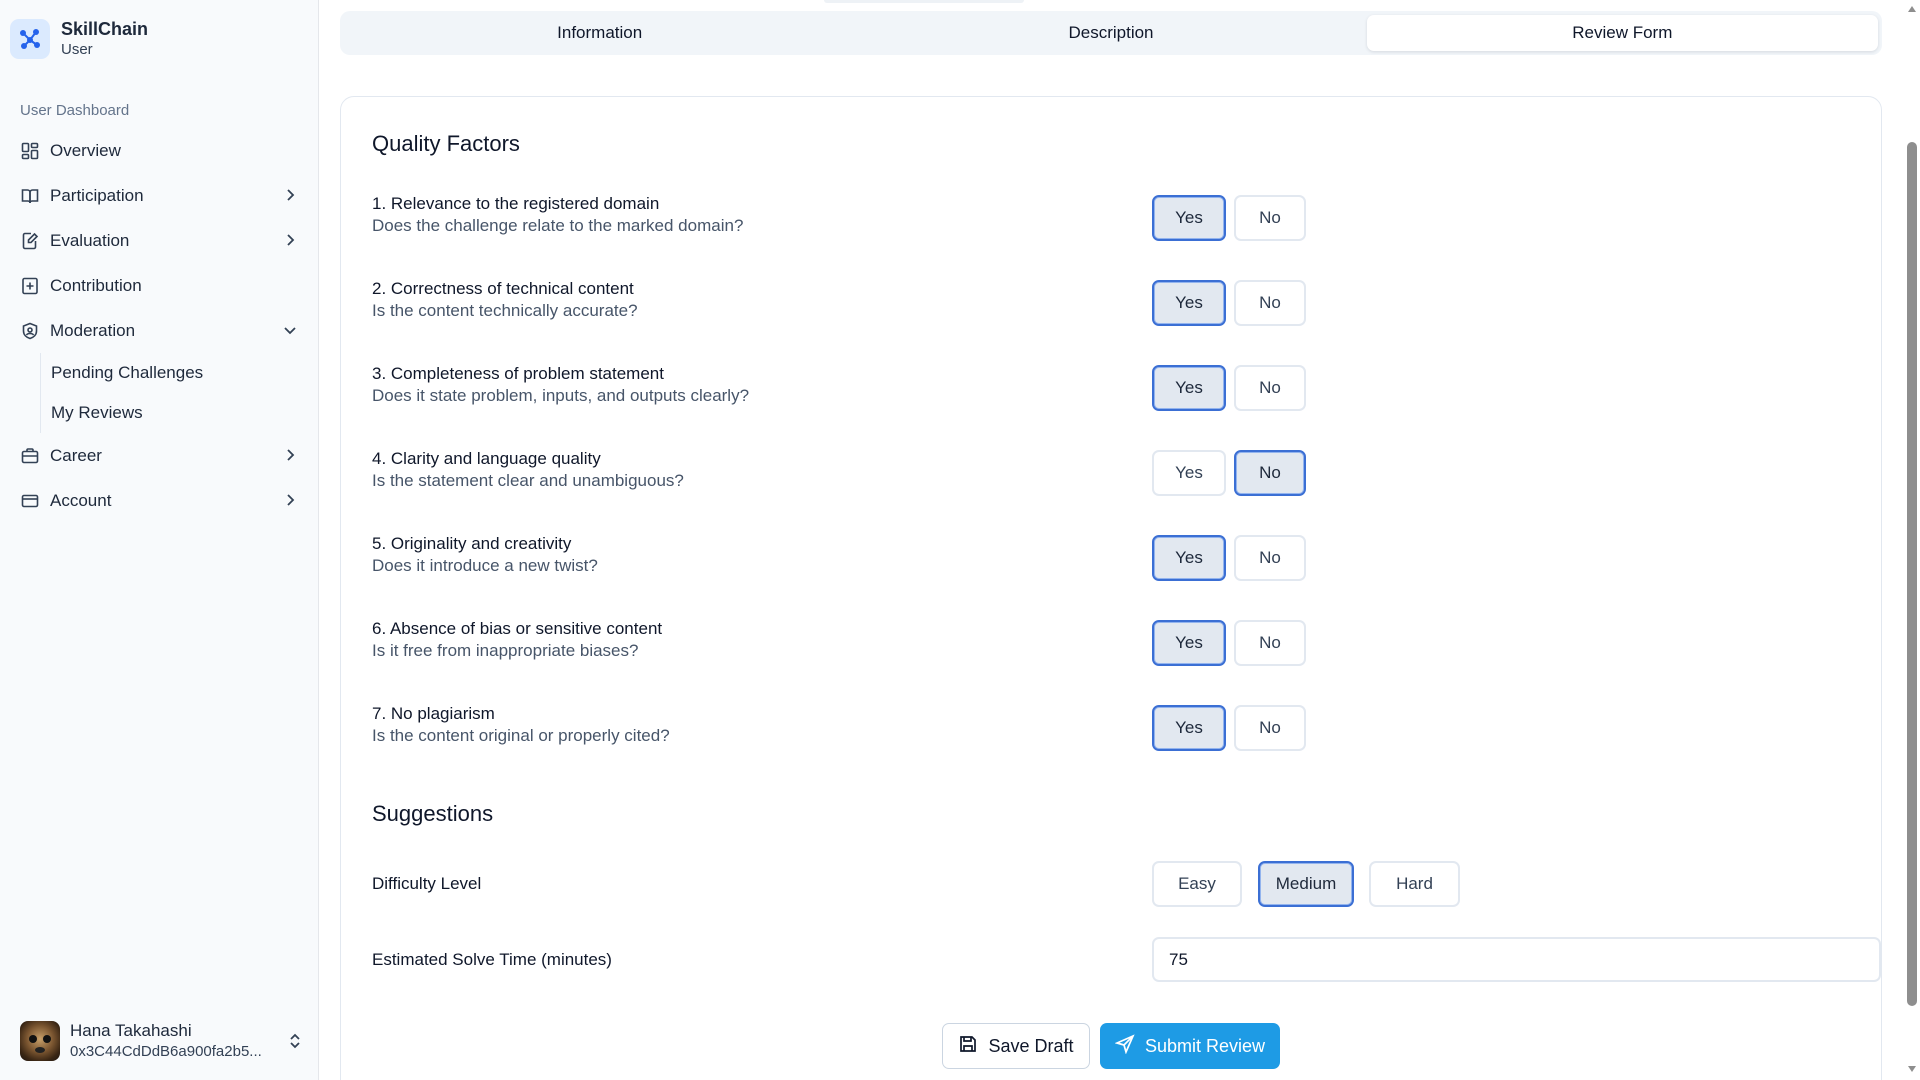  Describe the element at coordinates (295, 1041) in the screenshot. I see `chevrons-up-down-icon` at that location.